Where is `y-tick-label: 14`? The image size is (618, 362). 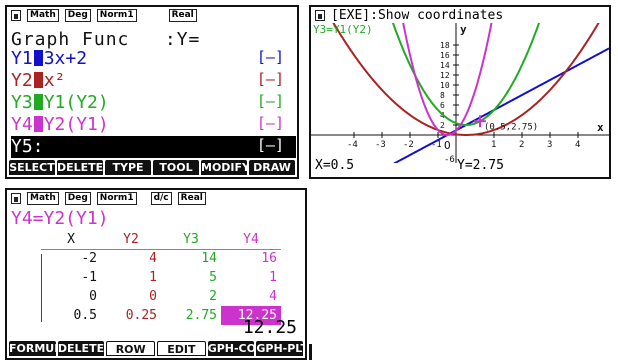
y-tick-label: 14 is located at coordinates (445, 65).